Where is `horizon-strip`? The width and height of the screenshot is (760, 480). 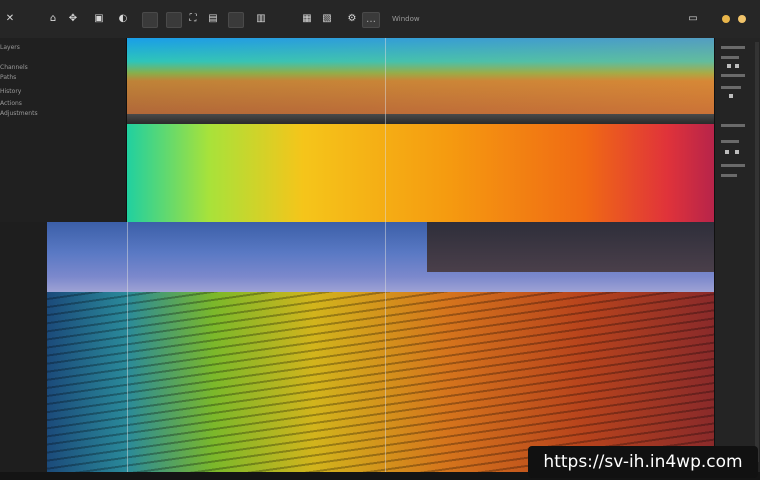 horizon-strip is located at coordinates (420, 119).